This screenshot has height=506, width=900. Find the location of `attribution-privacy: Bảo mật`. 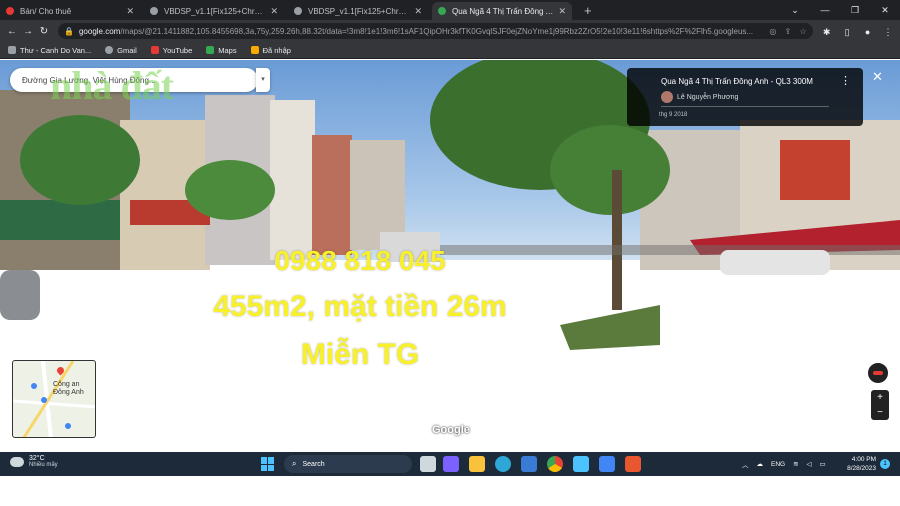

attribution-privacy: Bảo mật is located at coordinates (808, 445).